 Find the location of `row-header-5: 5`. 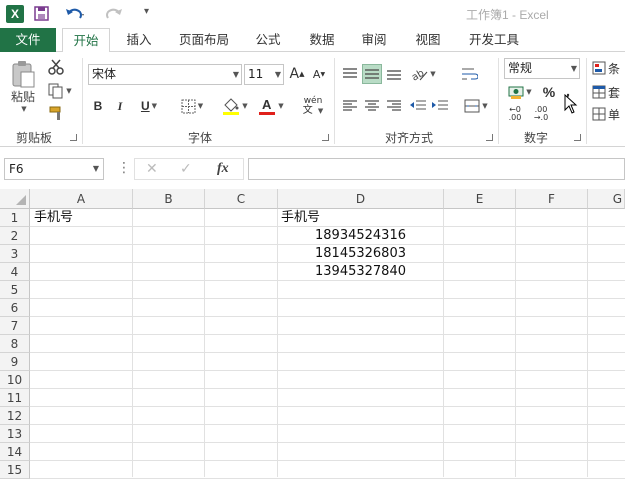

row-header-5: 5 is located at coordinates (15, 290).